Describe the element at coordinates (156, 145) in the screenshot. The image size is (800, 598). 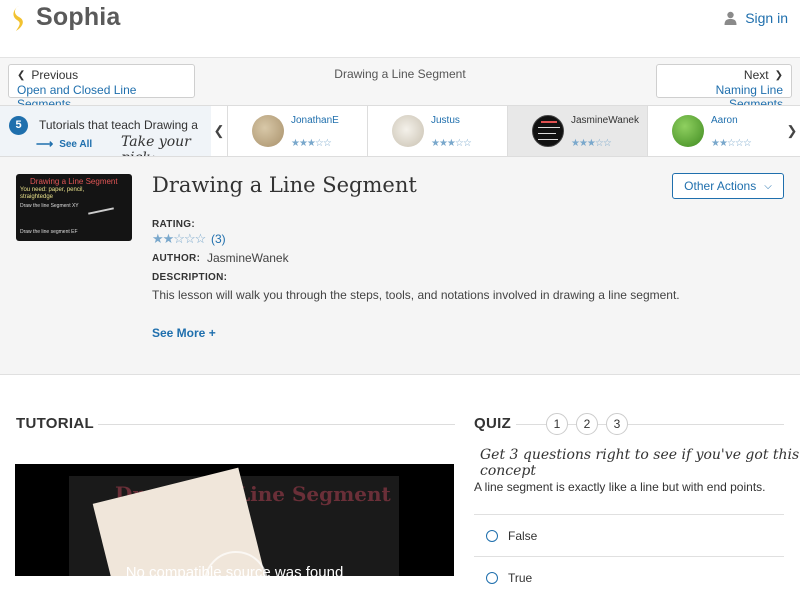
I see `take-your-pick-text: Take your pick:` at that location.